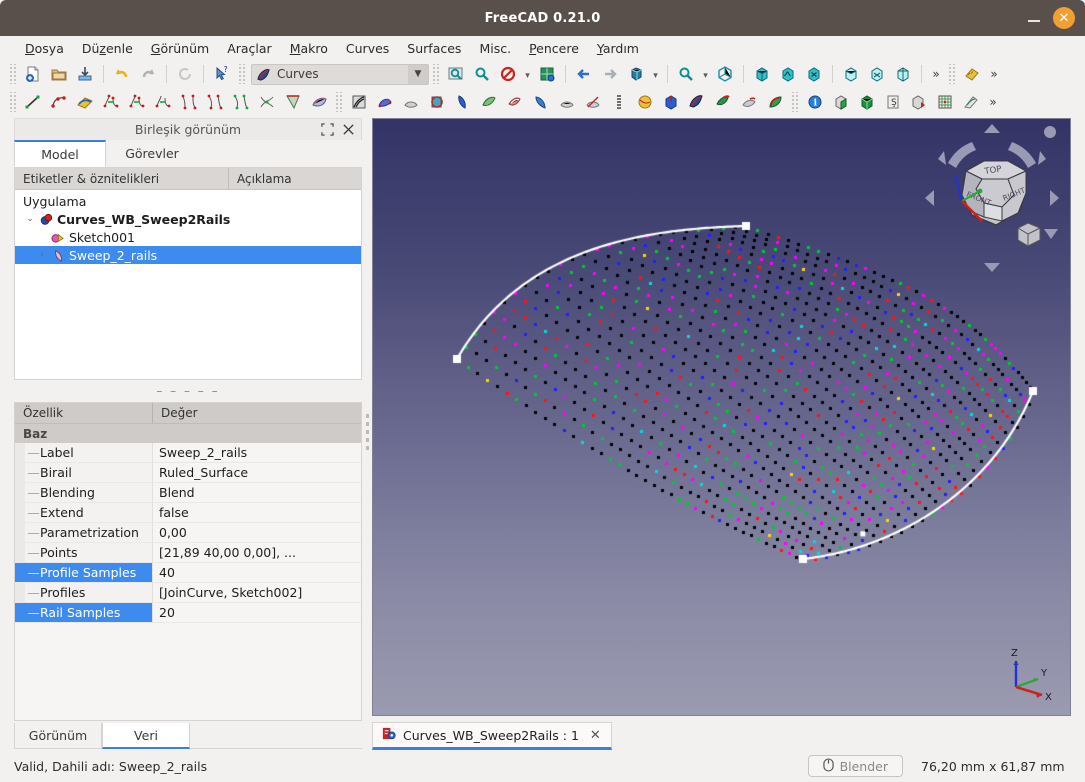  Describe the element at coordinates (188, 237) in the screenshot. I see `tree-item-sketch001: Sketch001` at that location.